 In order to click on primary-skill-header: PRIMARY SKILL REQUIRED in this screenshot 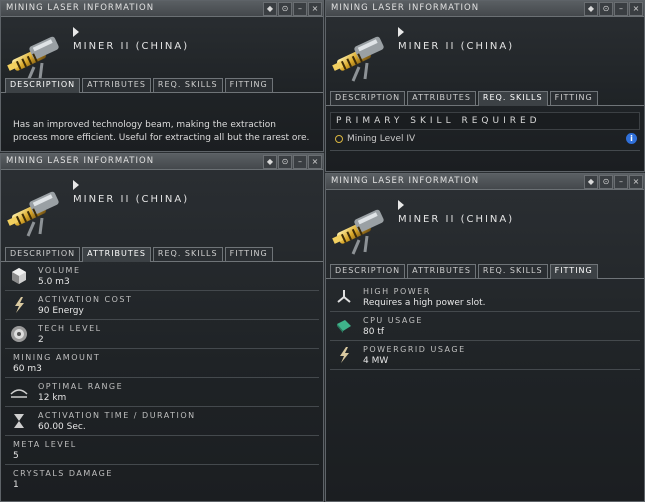, I will do `click(485, 121)`.